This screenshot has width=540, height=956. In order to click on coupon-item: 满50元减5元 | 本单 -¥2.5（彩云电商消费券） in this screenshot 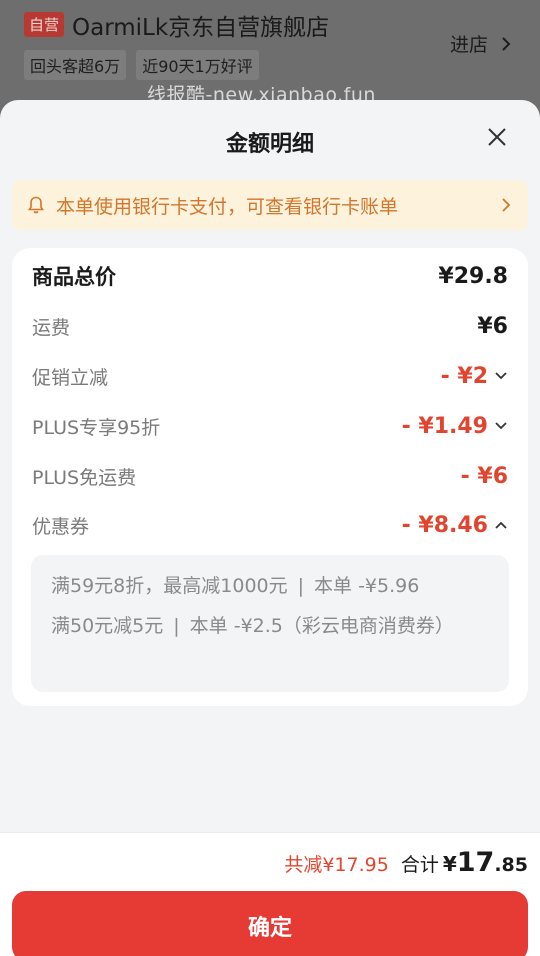, I will do `click(271, 626)`.